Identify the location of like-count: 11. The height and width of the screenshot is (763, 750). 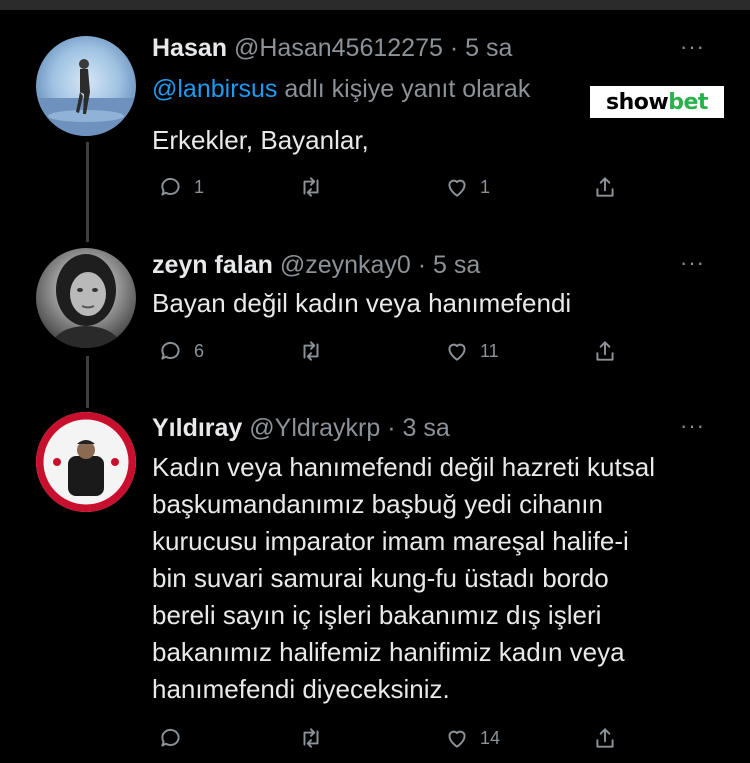
(489, 350).